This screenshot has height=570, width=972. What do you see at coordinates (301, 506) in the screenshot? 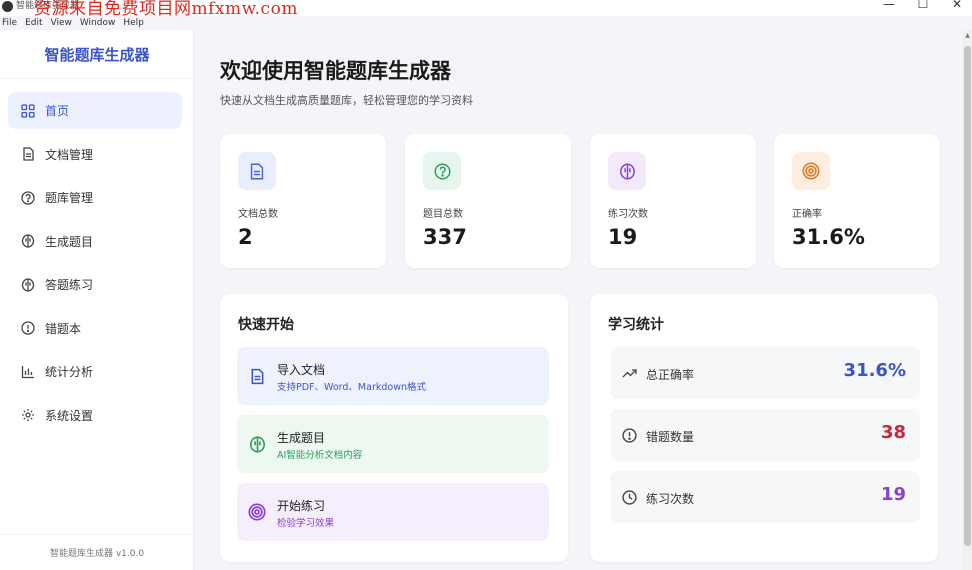
I see `quick-start-title: 开始练习` at bounding box center [301, 506].